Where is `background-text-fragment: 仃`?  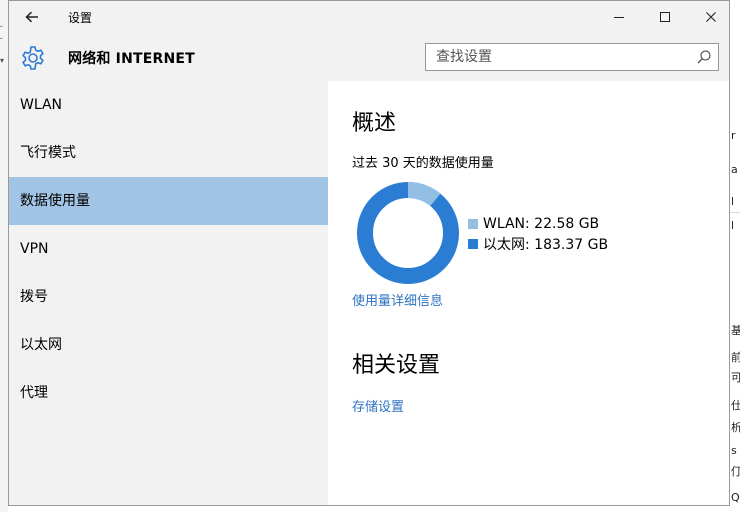
background-text-fragment: 仃 is located at coordinates (735, 471).